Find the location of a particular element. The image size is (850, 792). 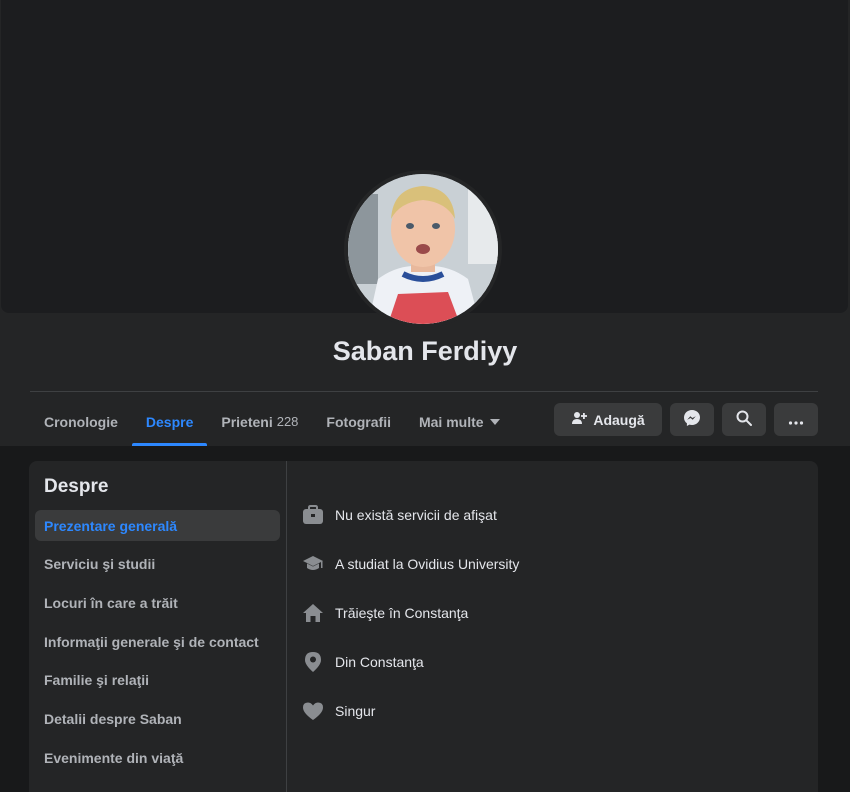

messenger-icon is located at coordinates (692, 419).